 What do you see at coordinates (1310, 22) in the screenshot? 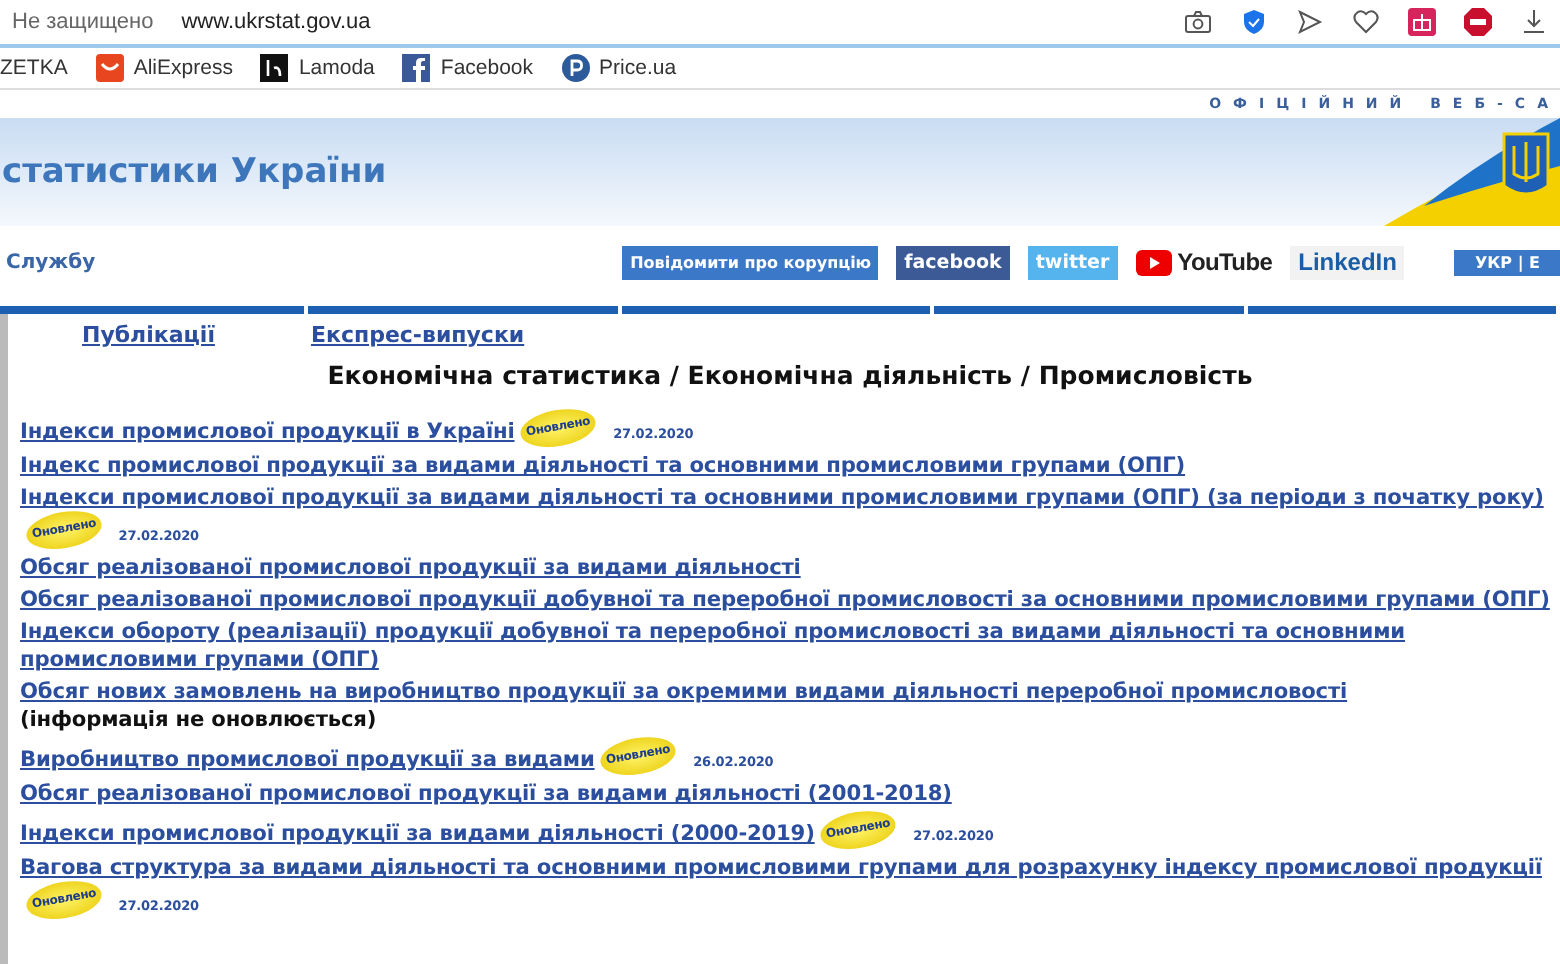
I see `send-icon` at bounding box center [1310, 22].